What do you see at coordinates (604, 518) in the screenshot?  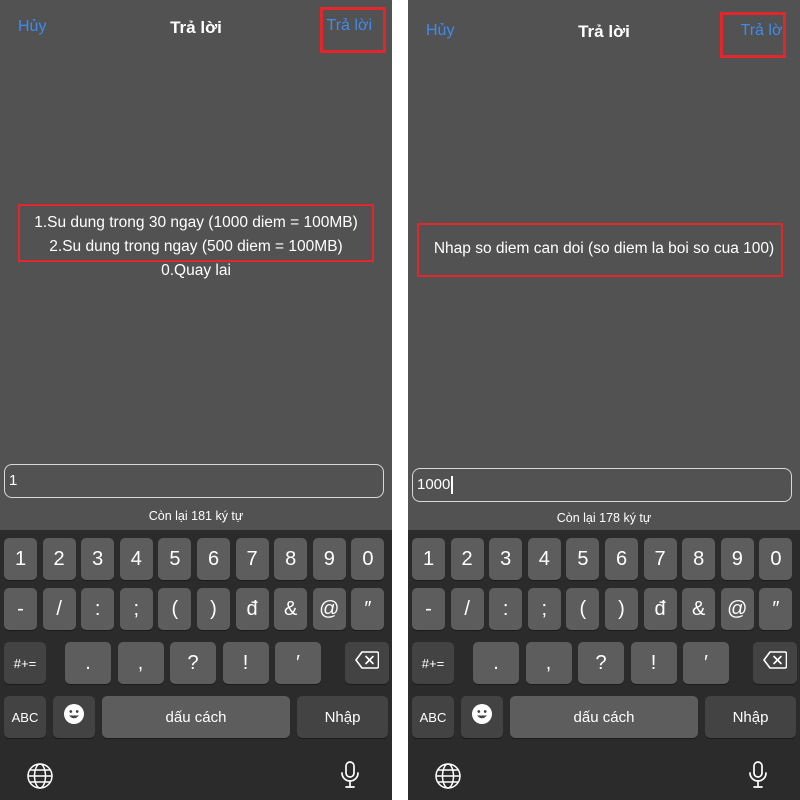 I see `char-counter: Còn lại 178 ký tự` at bounding box center [604, 518].